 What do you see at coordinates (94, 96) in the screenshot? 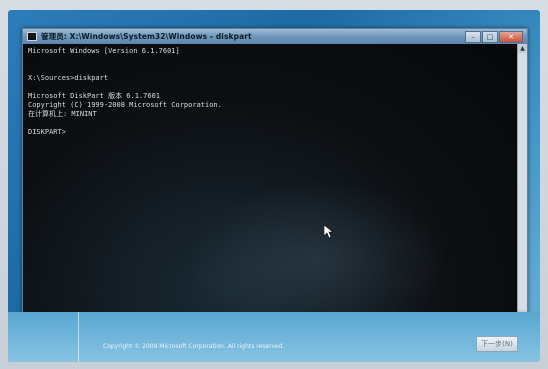
I see `console-line: Microsoft DiskPart 版本 6.1.7601` at bounding box center [94, 96].